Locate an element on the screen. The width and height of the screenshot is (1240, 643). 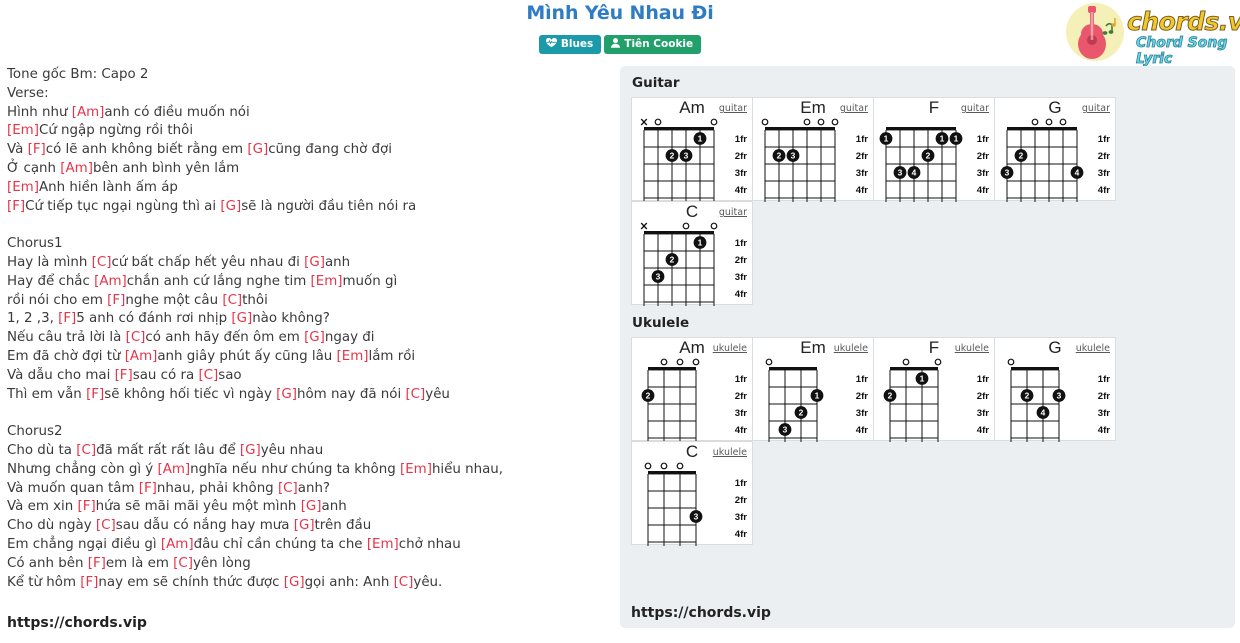
chord-diagram-ukulele-c: Cukulele 3 1fr 2fr 3fr 4fr is located at coordinates (692, 493).